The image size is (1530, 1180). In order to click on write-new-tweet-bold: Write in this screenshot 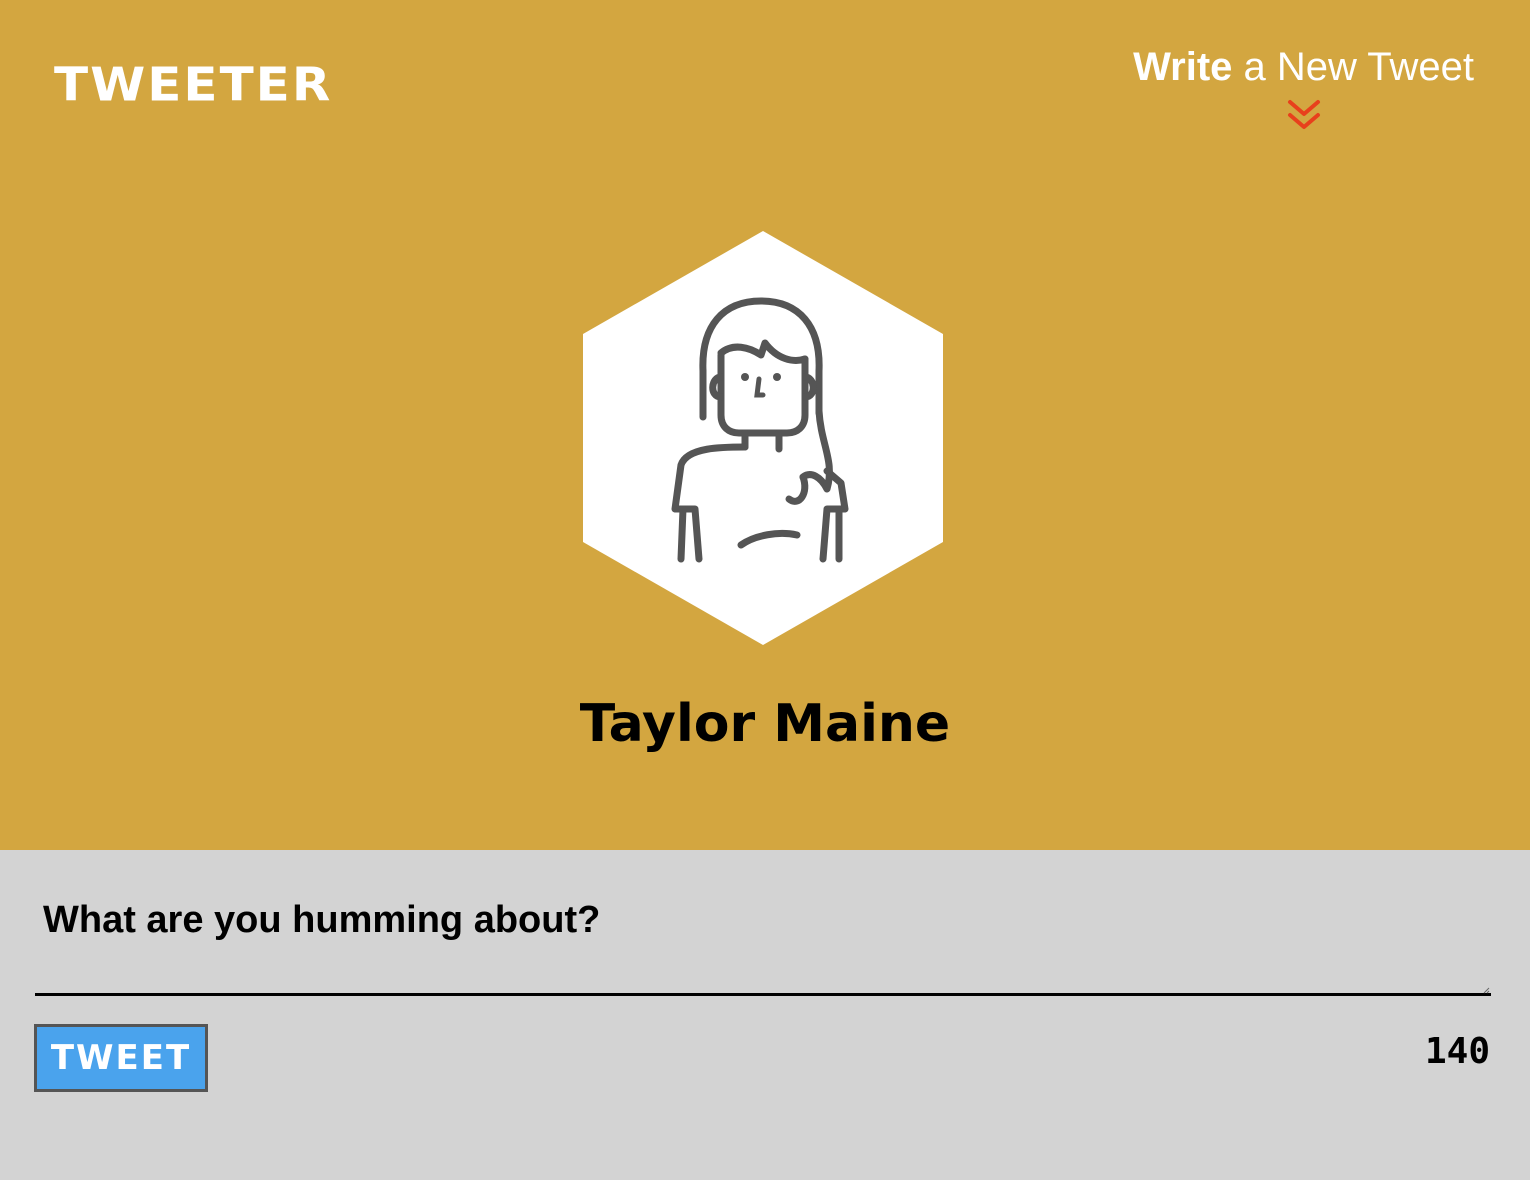, I will do `click(1183, 67)`.